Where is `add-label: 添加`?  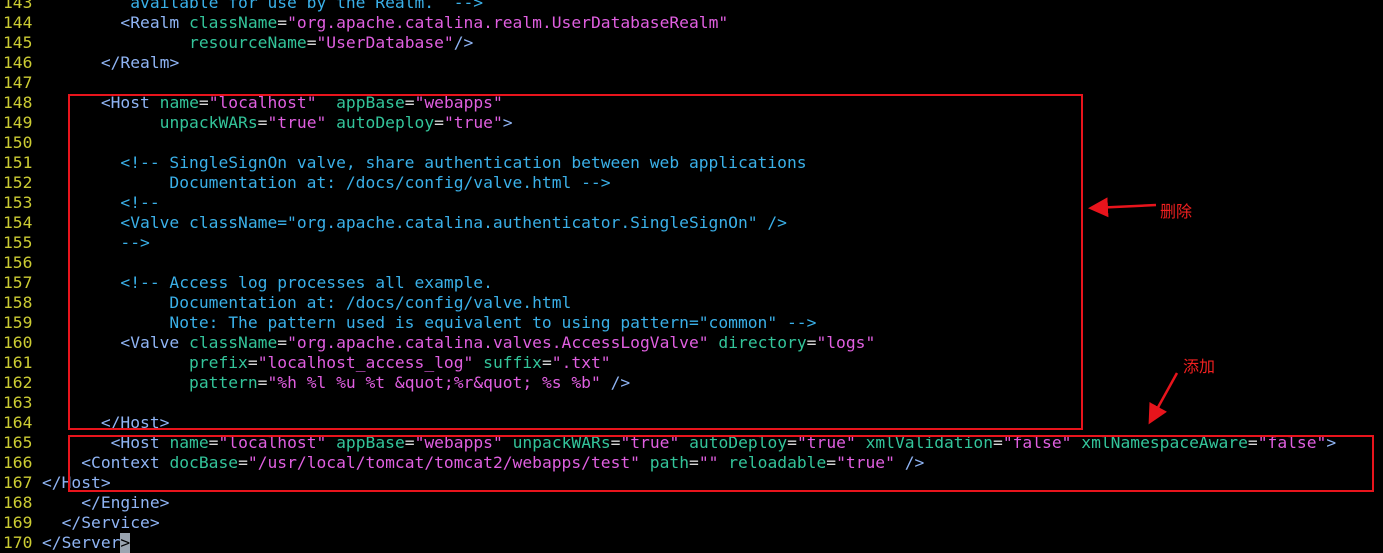 add-label: 添加 is located at coordinates (1199, 366).